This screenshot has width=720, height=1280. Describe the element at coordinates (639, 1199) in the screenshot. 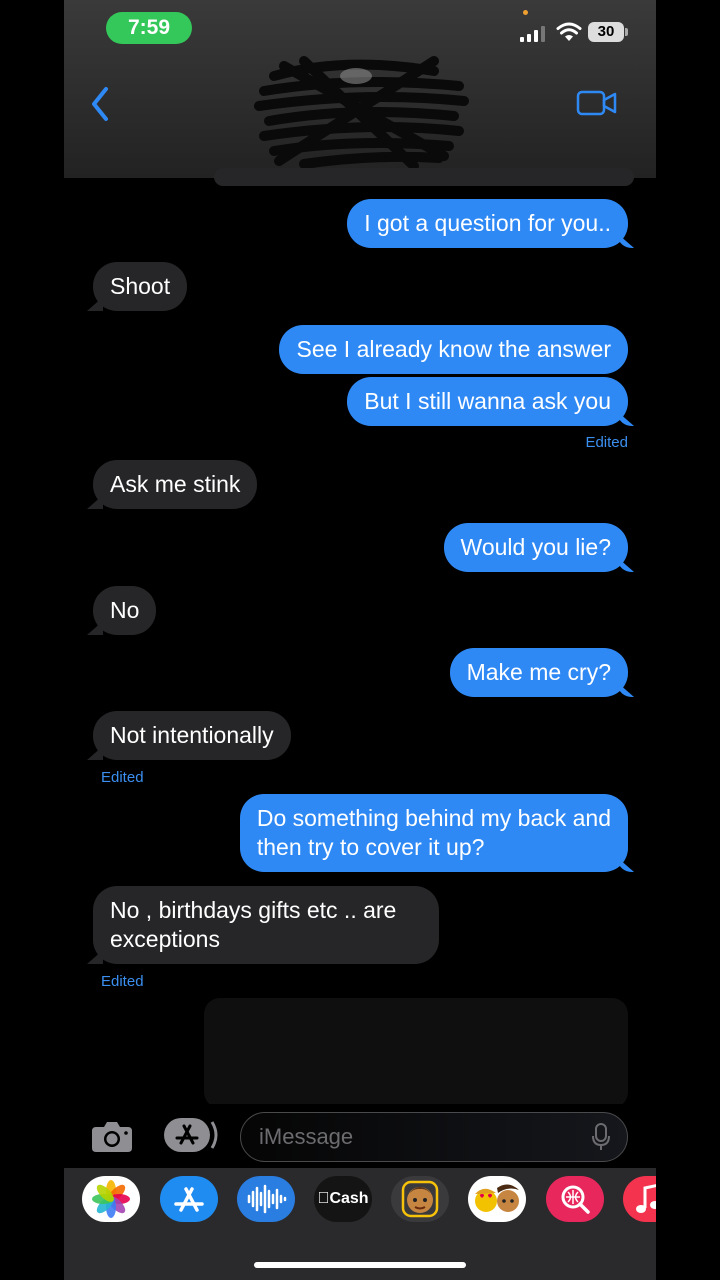

I see `music-icon` at that location.